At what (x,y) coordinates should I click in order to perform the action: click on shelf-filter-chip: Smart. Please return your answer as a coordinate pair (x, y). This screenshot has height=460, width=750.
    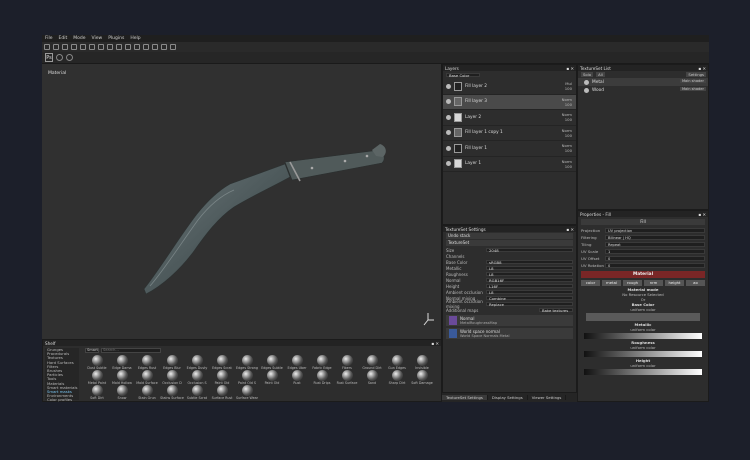
    Looking at the image, I should click on (92, 350).